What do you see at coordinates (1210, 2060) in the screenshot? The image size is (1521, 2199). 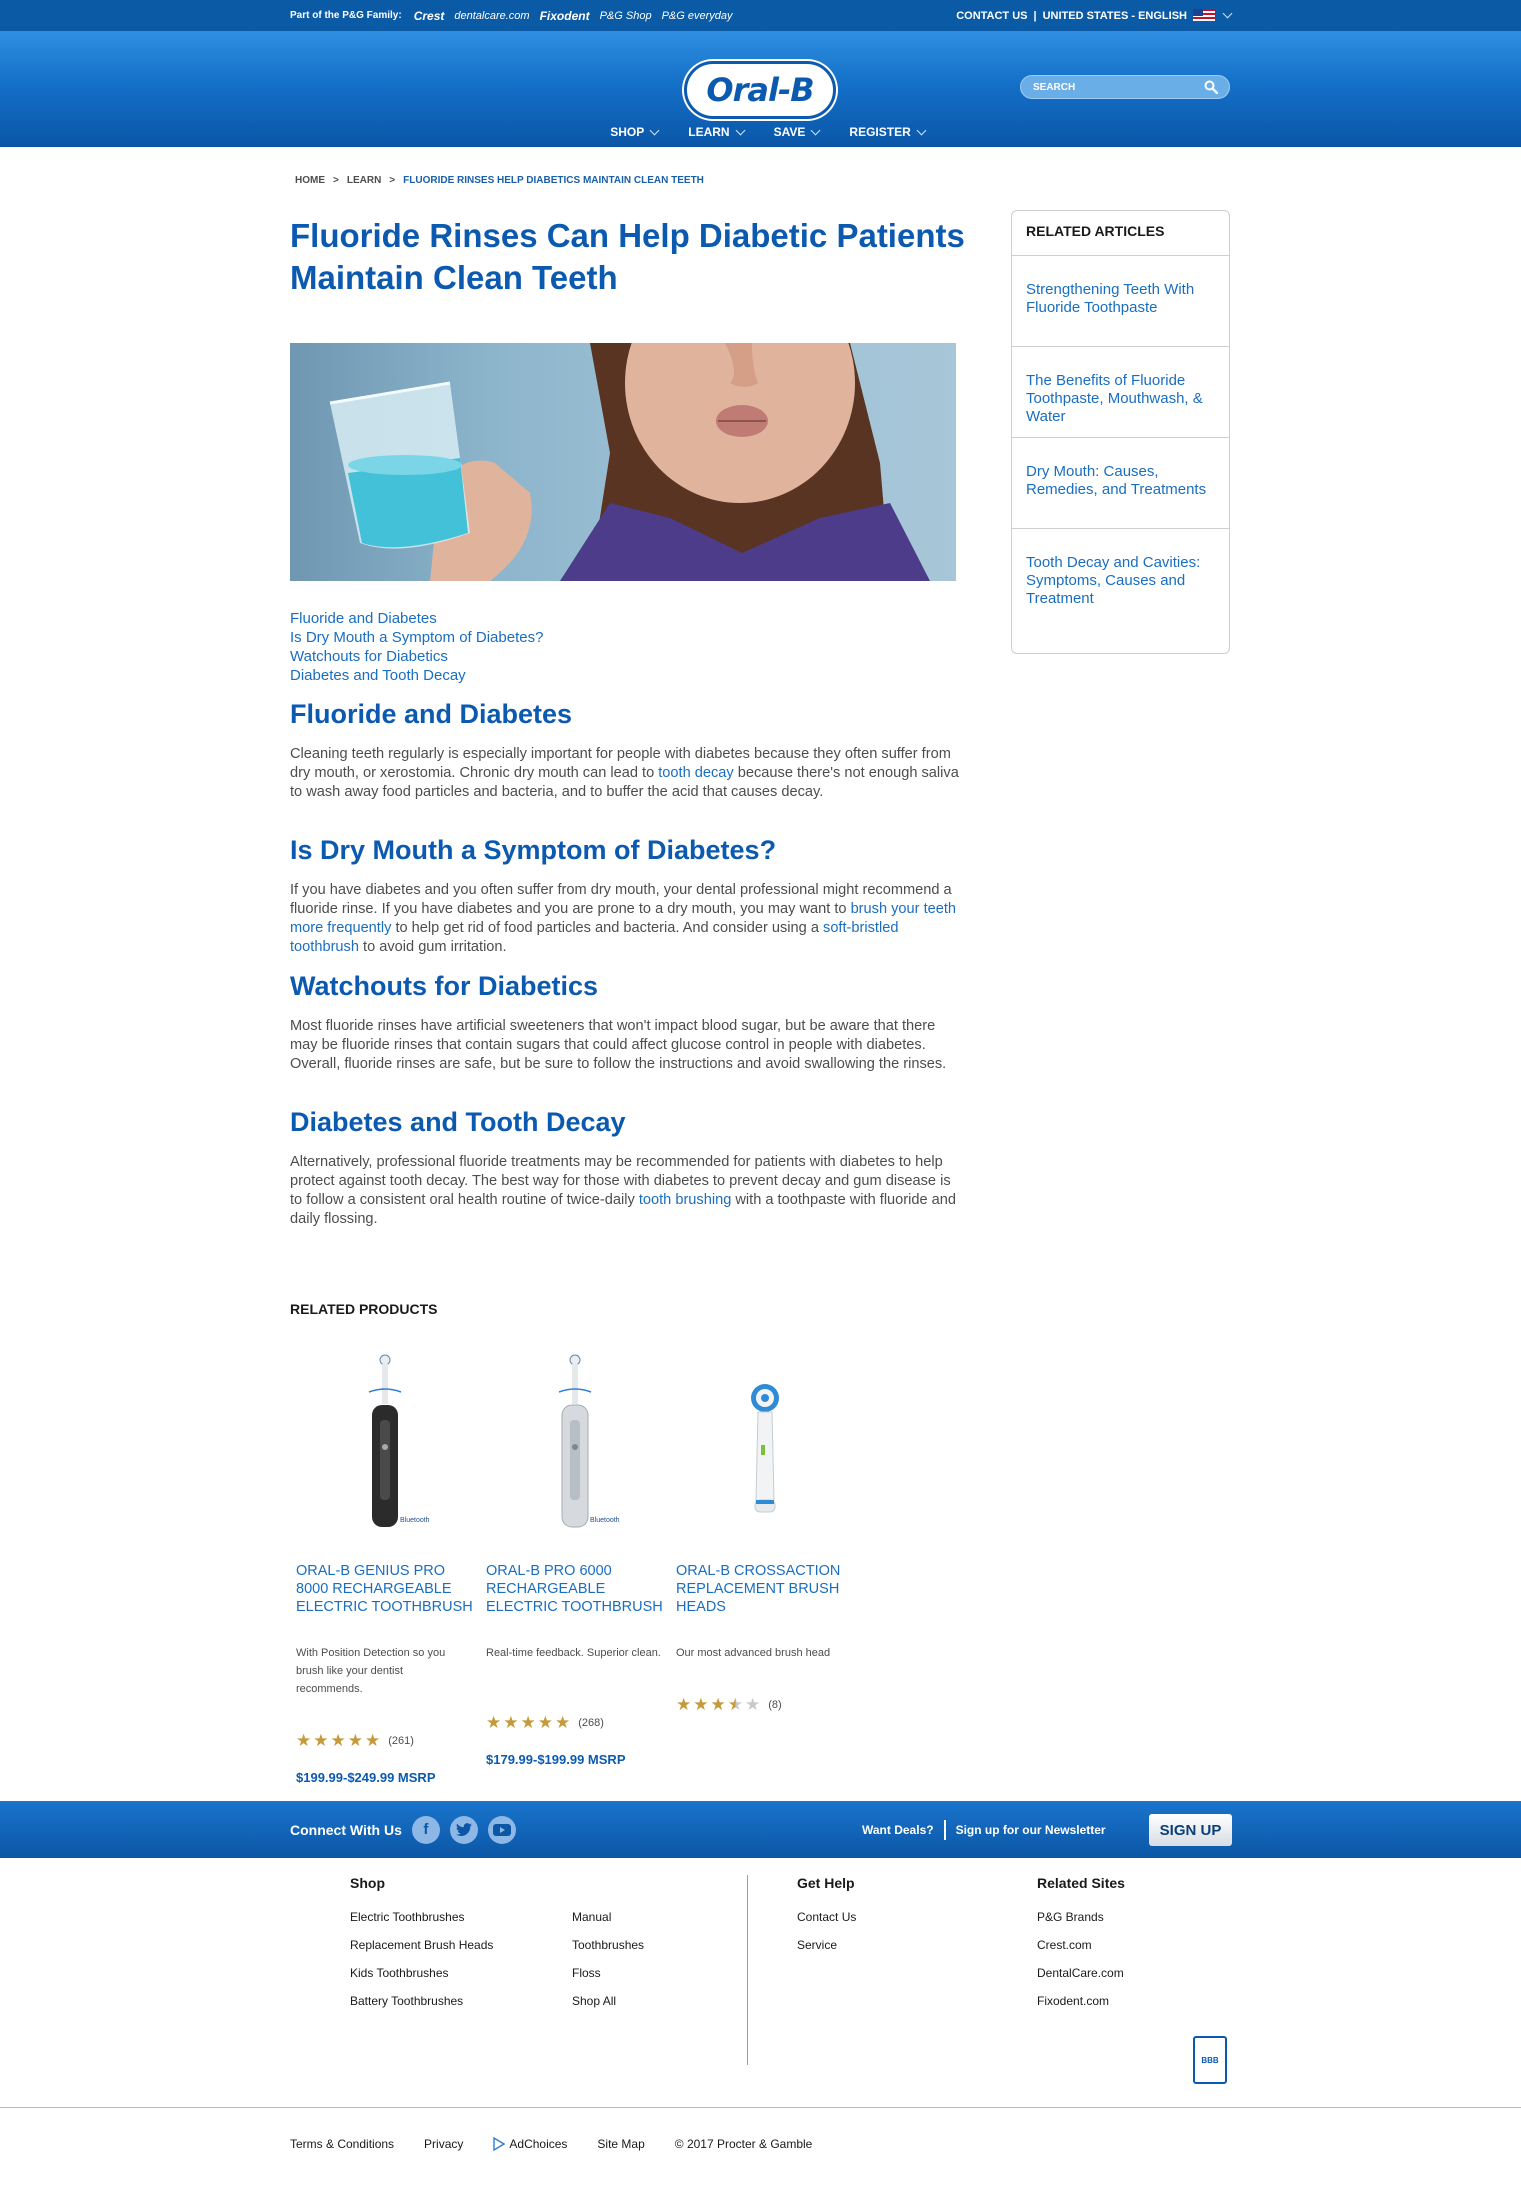 I see `bbb-accreditation-badge: BBB` at bounding box center [1210, 2060].